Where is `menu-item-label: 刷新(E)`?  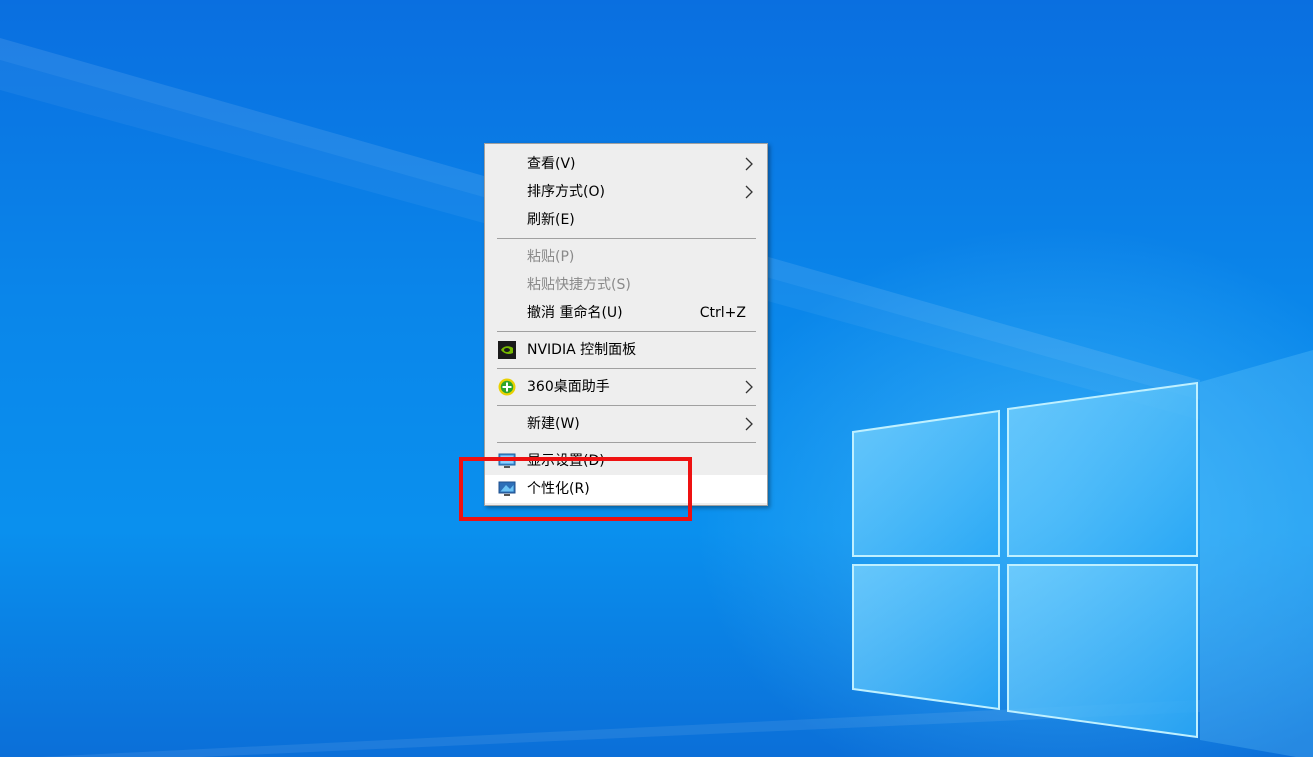 menu-item-label: 刷新(E) is located at coordinates (551, 220).